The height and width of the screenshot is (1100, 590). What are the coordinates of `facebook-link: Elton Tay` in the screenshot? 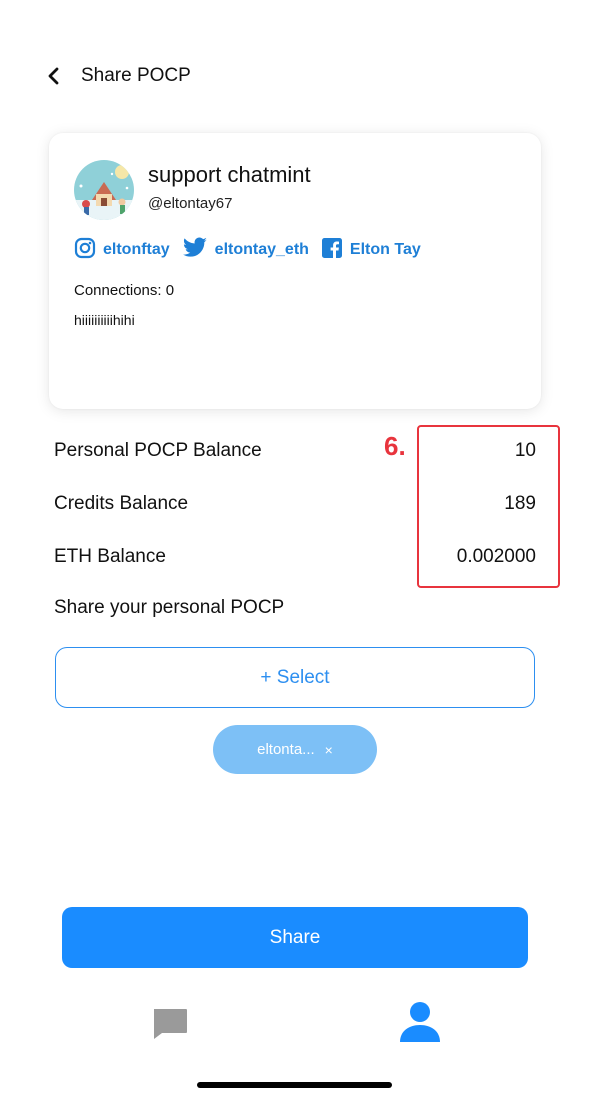 It's located at (371, 250).